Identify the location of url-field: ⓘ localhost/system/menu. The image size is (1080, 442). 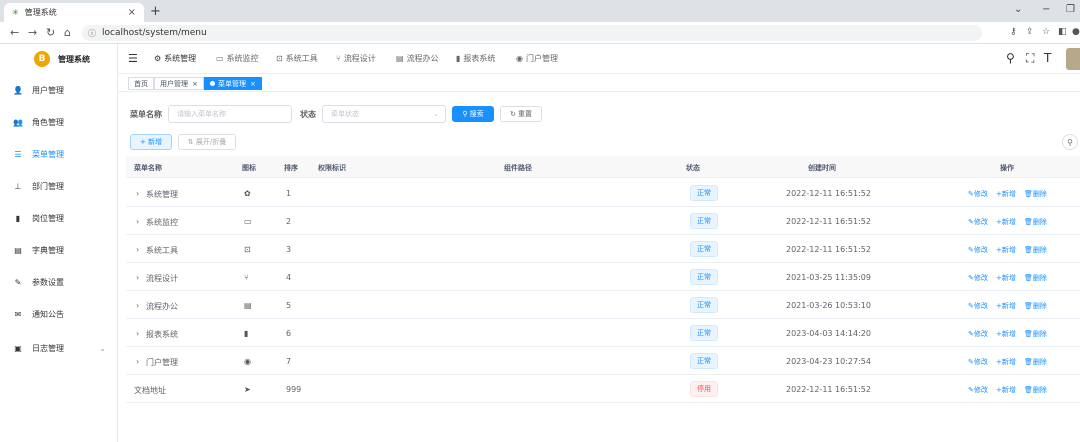
(532, 33).